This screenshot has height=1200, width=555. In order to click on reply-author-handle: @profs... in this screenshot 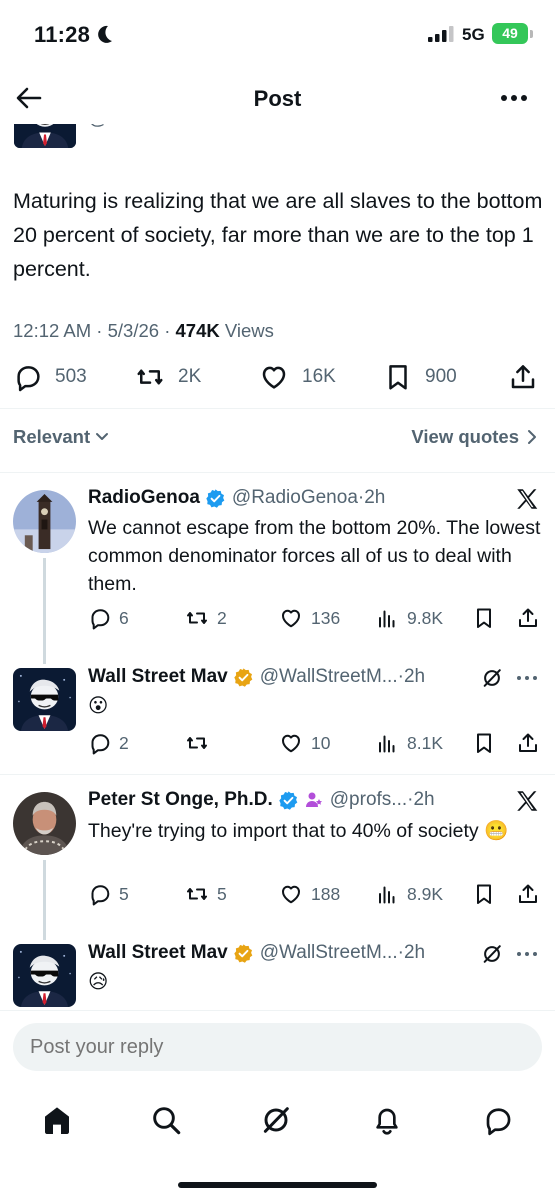, I will do `click(368, 800)`.